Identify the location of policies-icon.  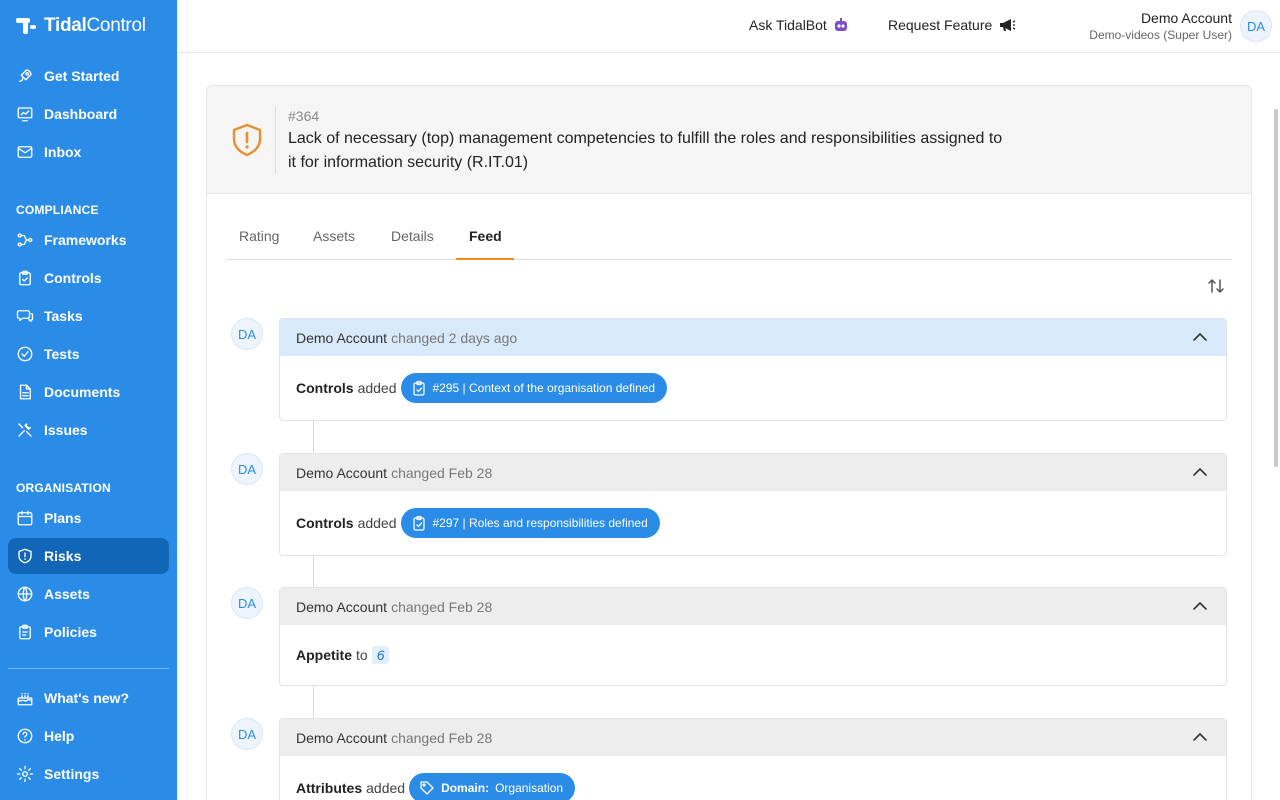
(25, 632).